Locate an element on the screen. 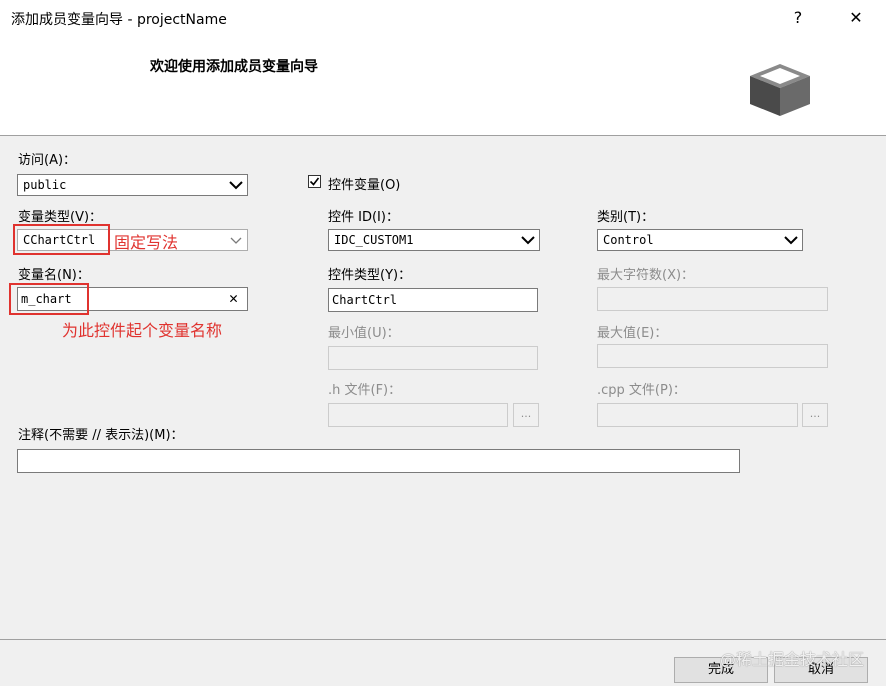  window-title: 添加成员变量向导 - projectName is located at coordinates (119, 20).